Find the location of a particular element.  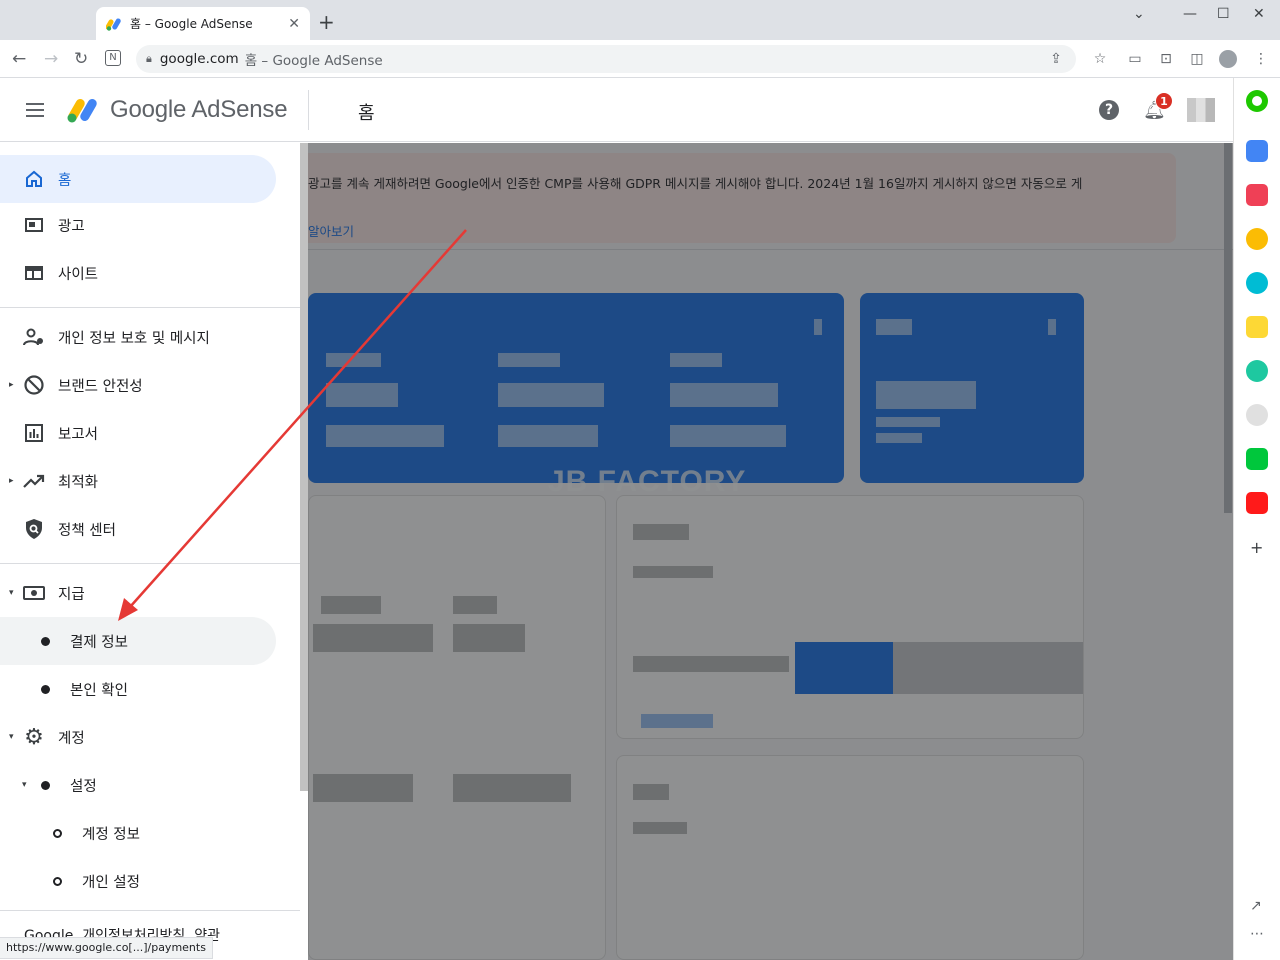

back-icon: ← is located at coordinates (19, 59).